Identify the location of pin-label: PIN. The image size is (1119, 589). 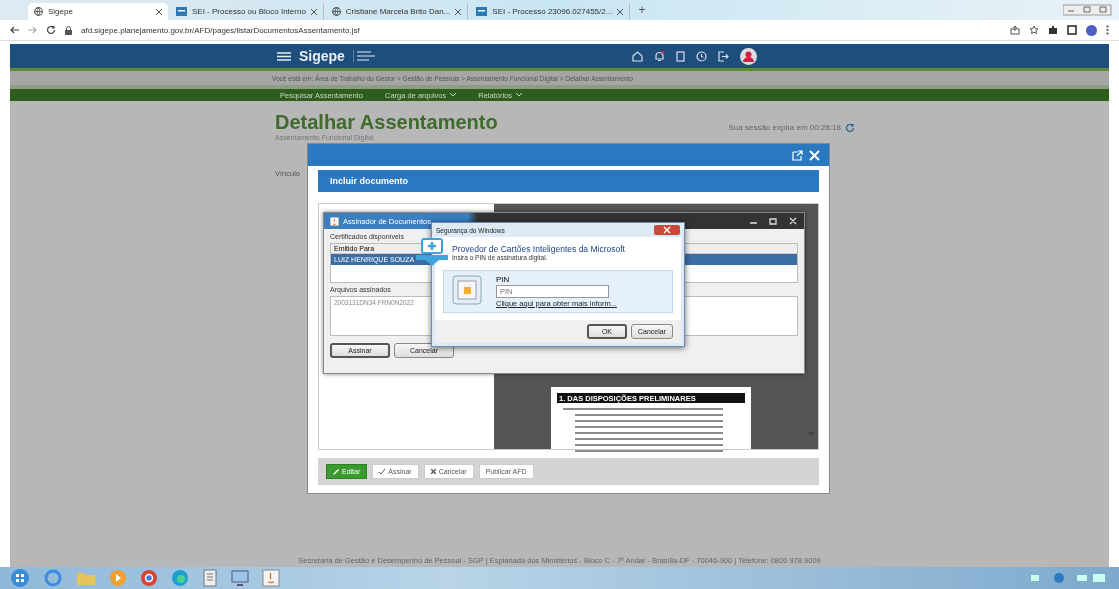
(503, 279).